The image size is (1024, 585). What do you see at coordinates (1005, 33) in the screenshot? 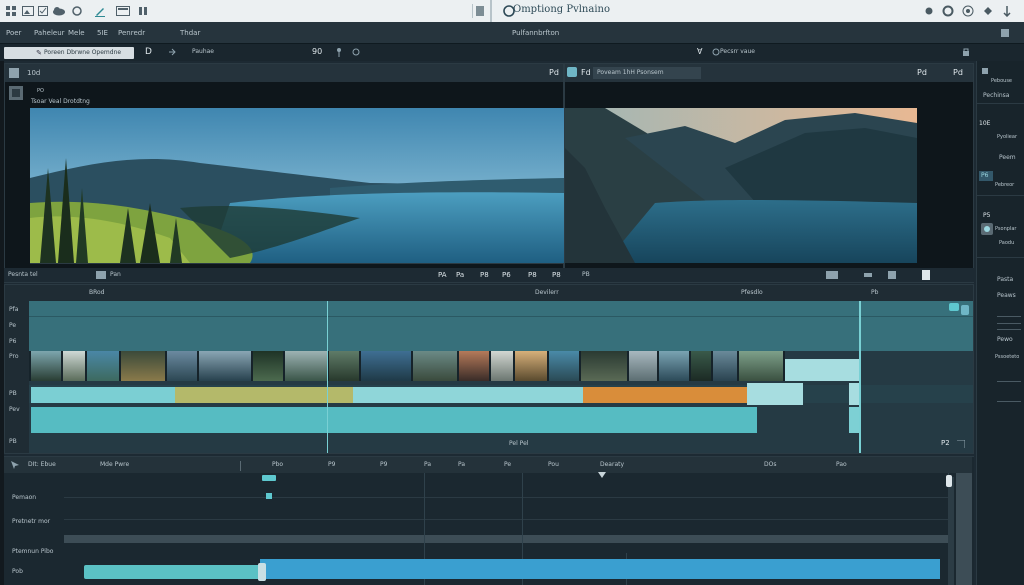
I see `panel-right-icon` at bounding box center [1005, 33].